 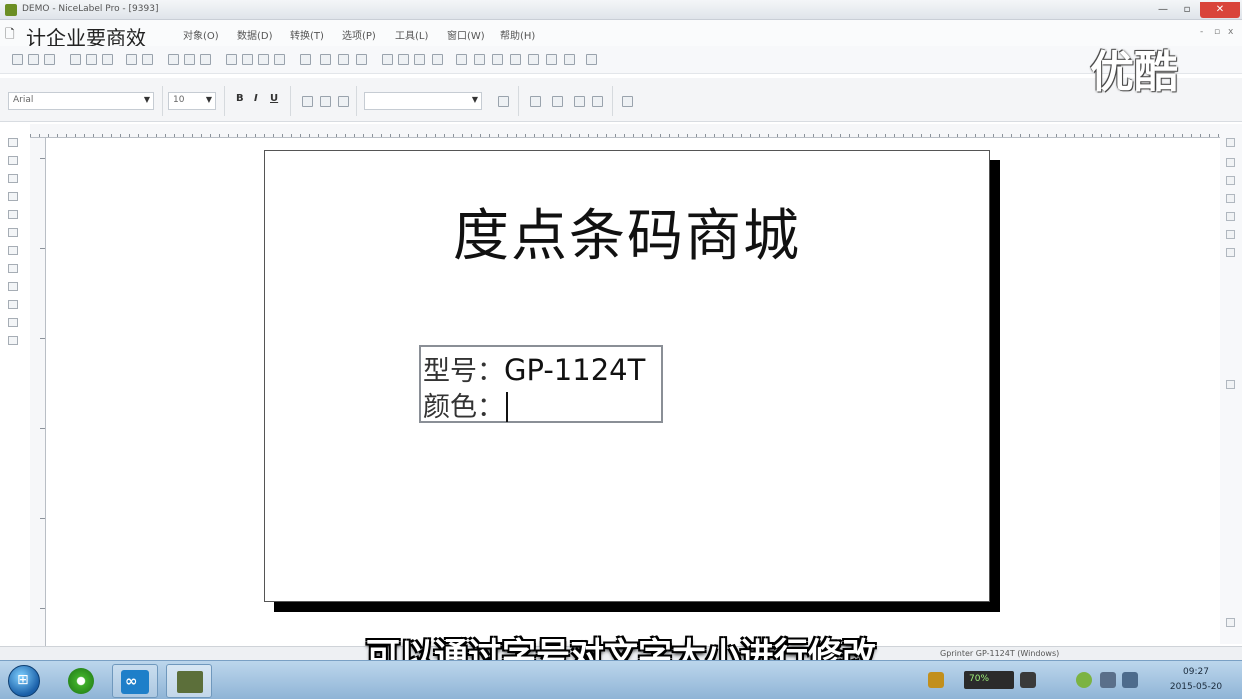 I want to click on new-icon, so click(x=17, y=59).